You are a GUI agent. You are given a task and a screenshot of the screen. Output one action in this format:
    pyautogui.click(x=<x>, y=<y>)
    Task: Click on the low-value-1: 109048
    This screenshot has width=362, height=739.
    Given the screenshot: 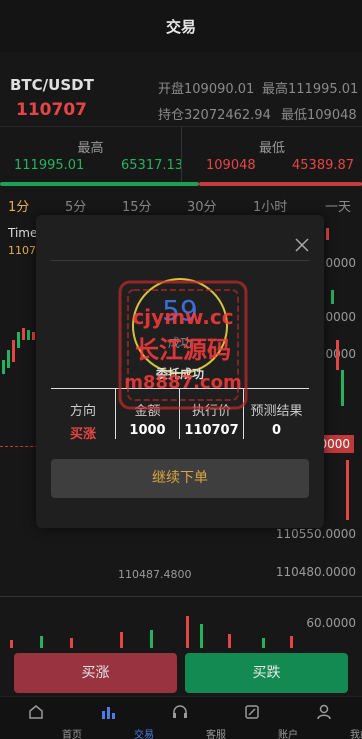 What is the action you would take?
    pyautogui.click(x=231, y=165)
    